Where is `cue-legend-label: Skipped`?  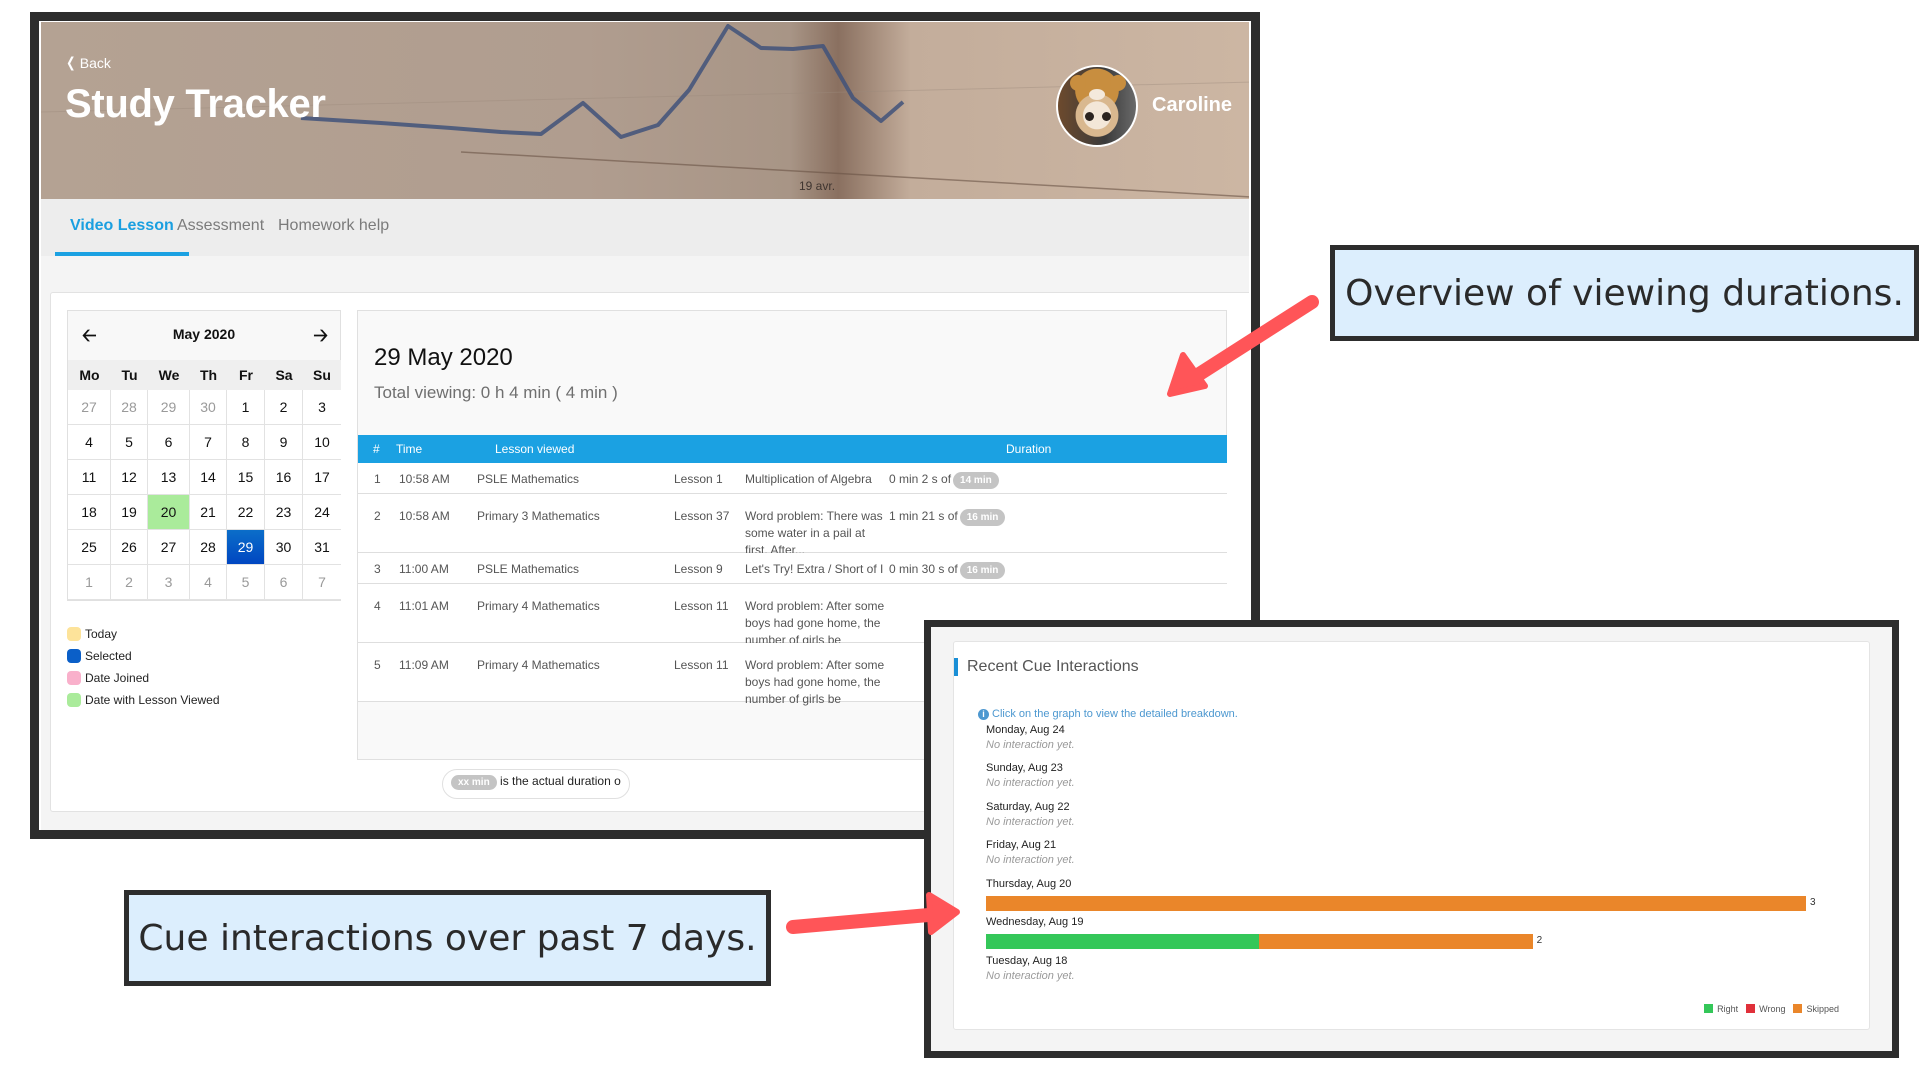 cue-legend-label: Skipped is located at coordinates (1822, 1009).